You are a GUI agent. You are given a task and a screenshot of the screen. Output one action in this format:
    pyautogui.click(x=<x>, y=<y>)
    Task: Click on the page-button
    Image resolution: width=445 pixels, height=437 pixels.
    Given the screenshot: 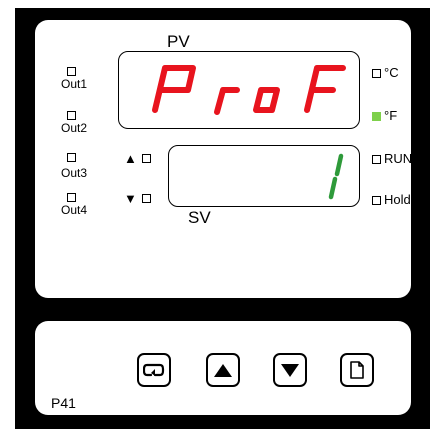 What is the action you would take?
    pyautogui.click(x=357, y=370)
    